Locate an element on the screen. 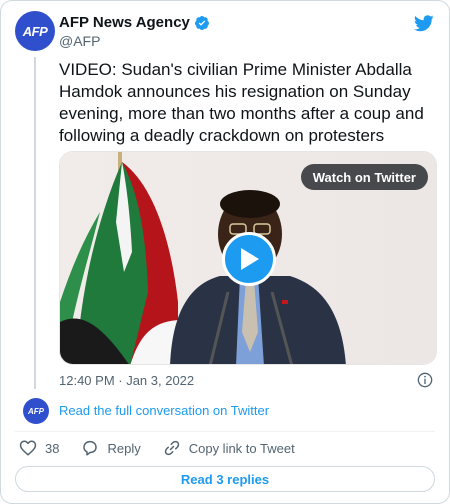 This screenshot has height=504, width=450. read-replies-button: Read 3 replies is located at coordinates (225, 479).